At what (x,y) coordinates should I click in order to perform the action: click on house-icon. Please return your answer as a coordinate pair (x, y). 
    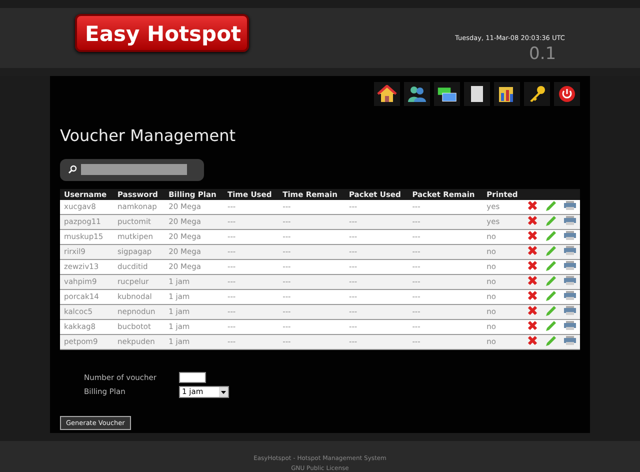
    Looking at the image, I should click on (387, 93).